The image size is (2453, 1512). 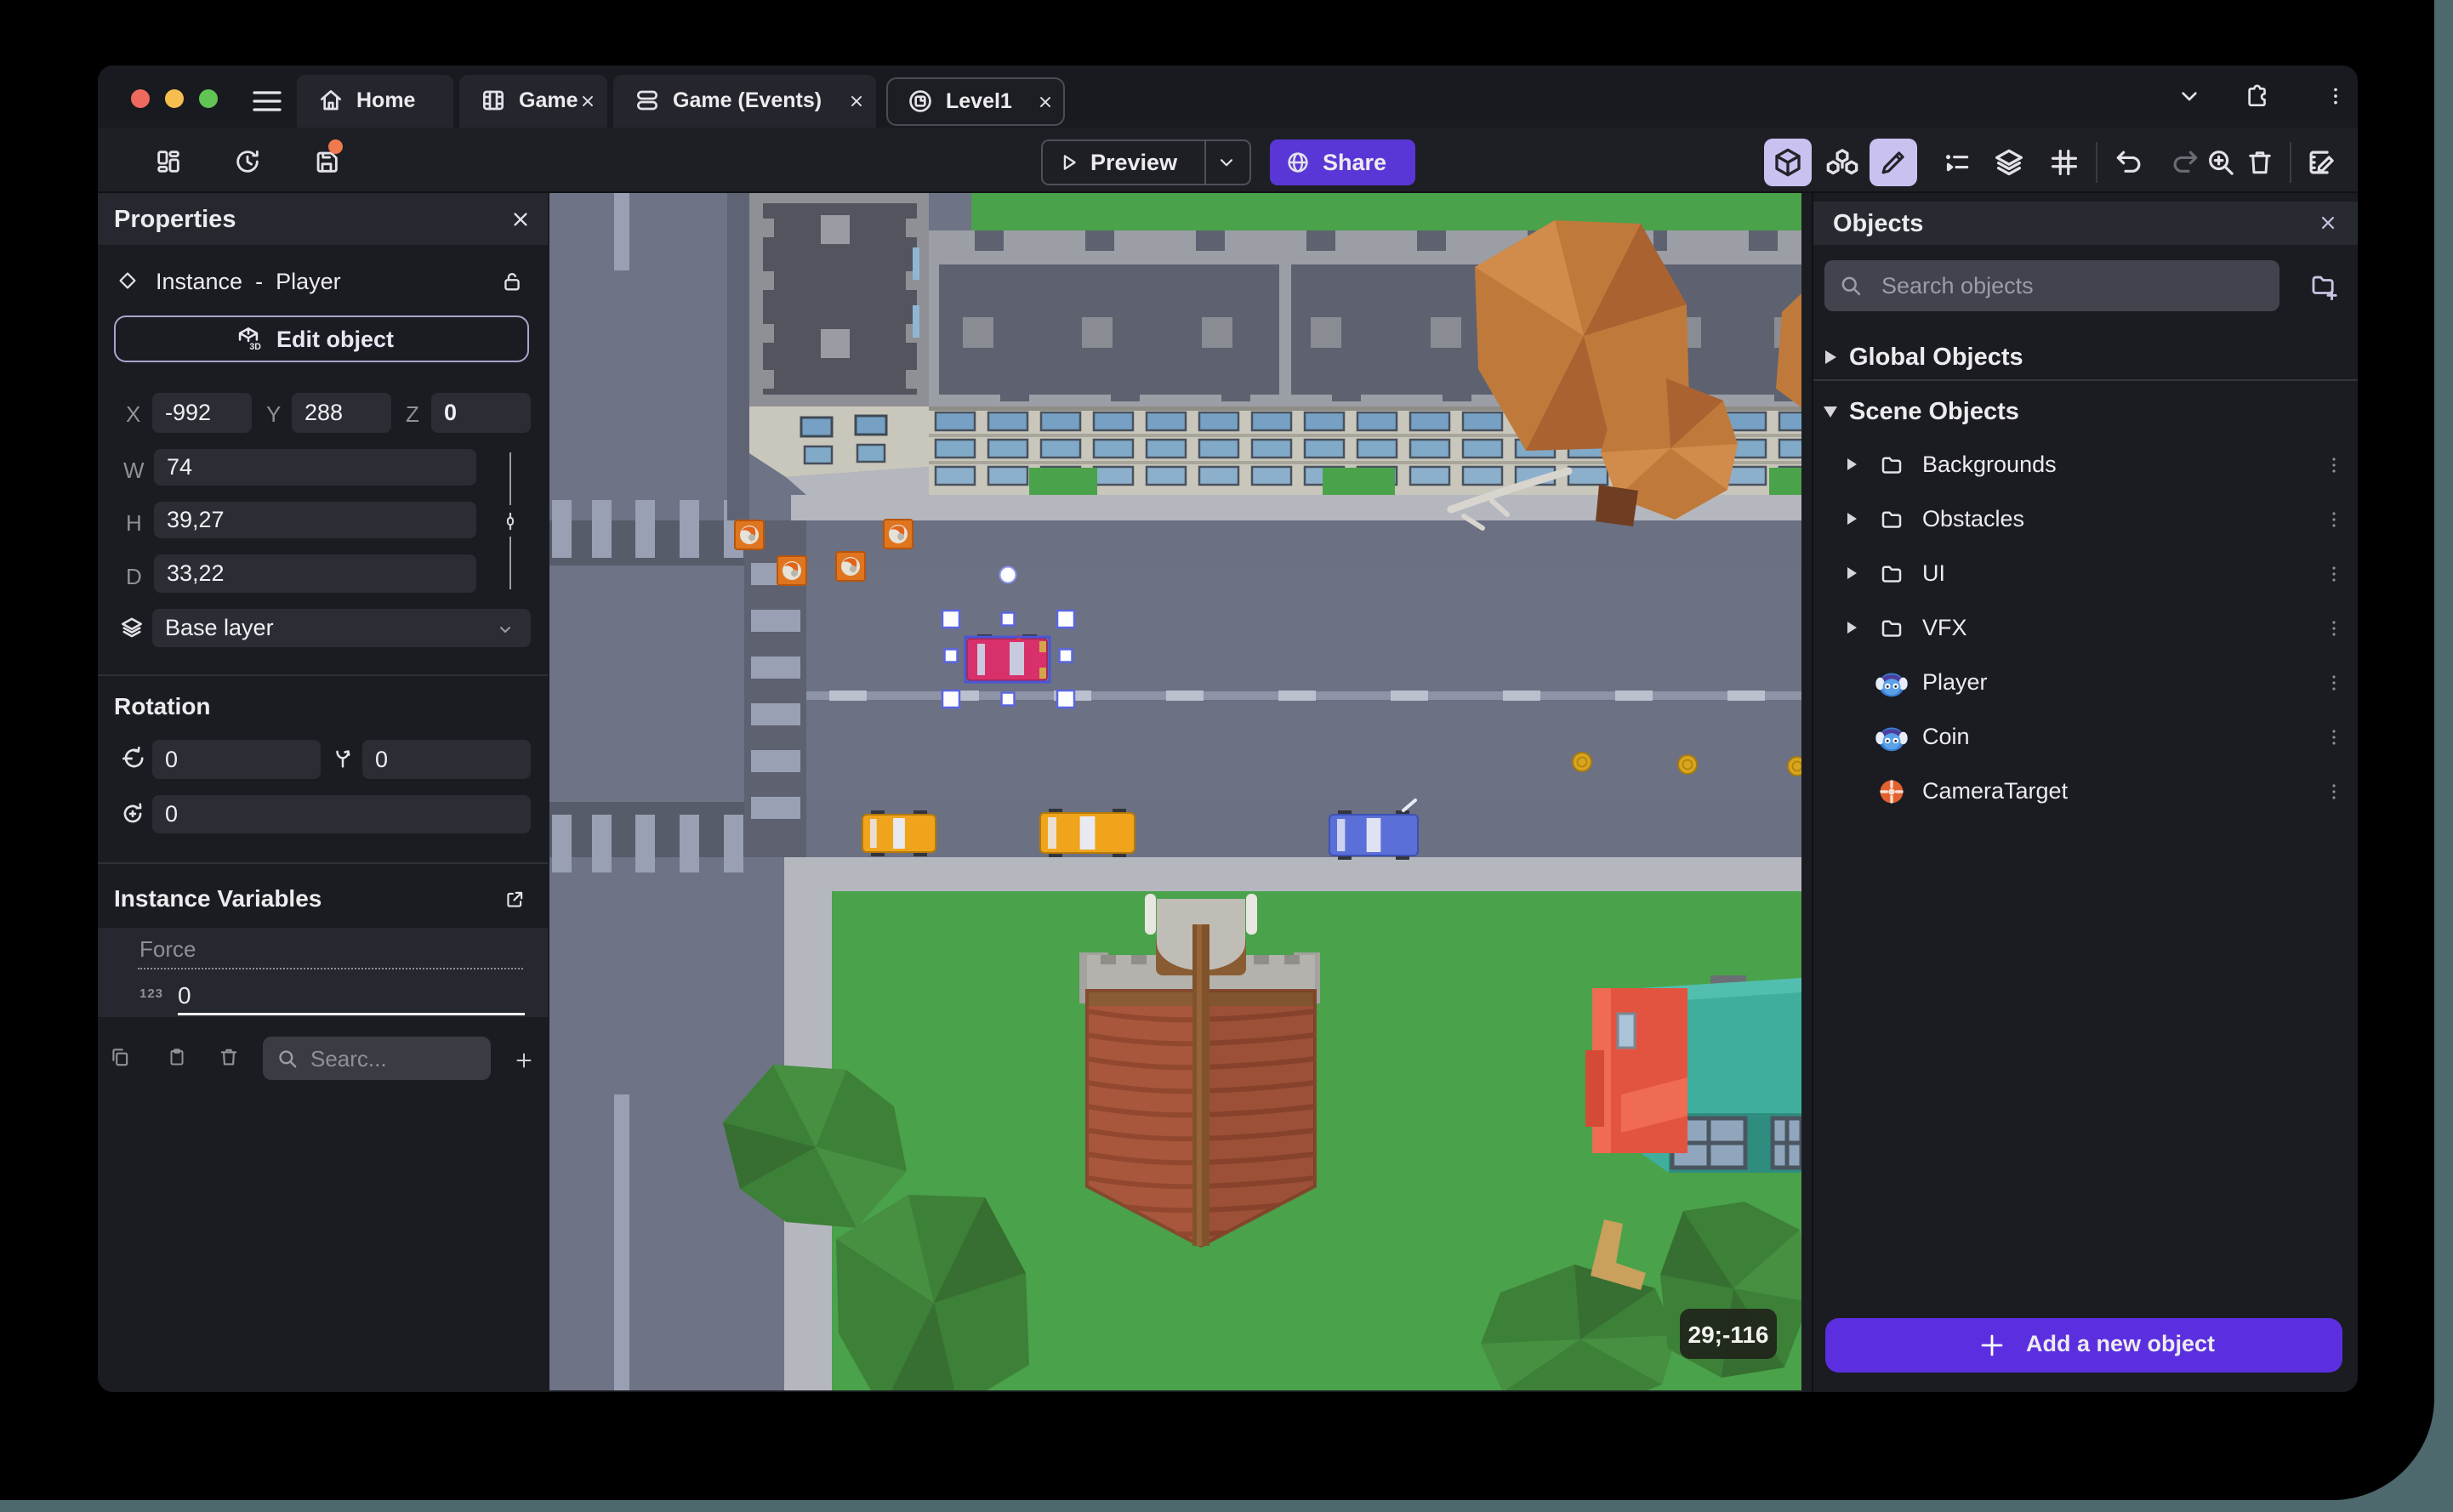 I want to click on svg-text: 3D, so click(x=255, y=347).